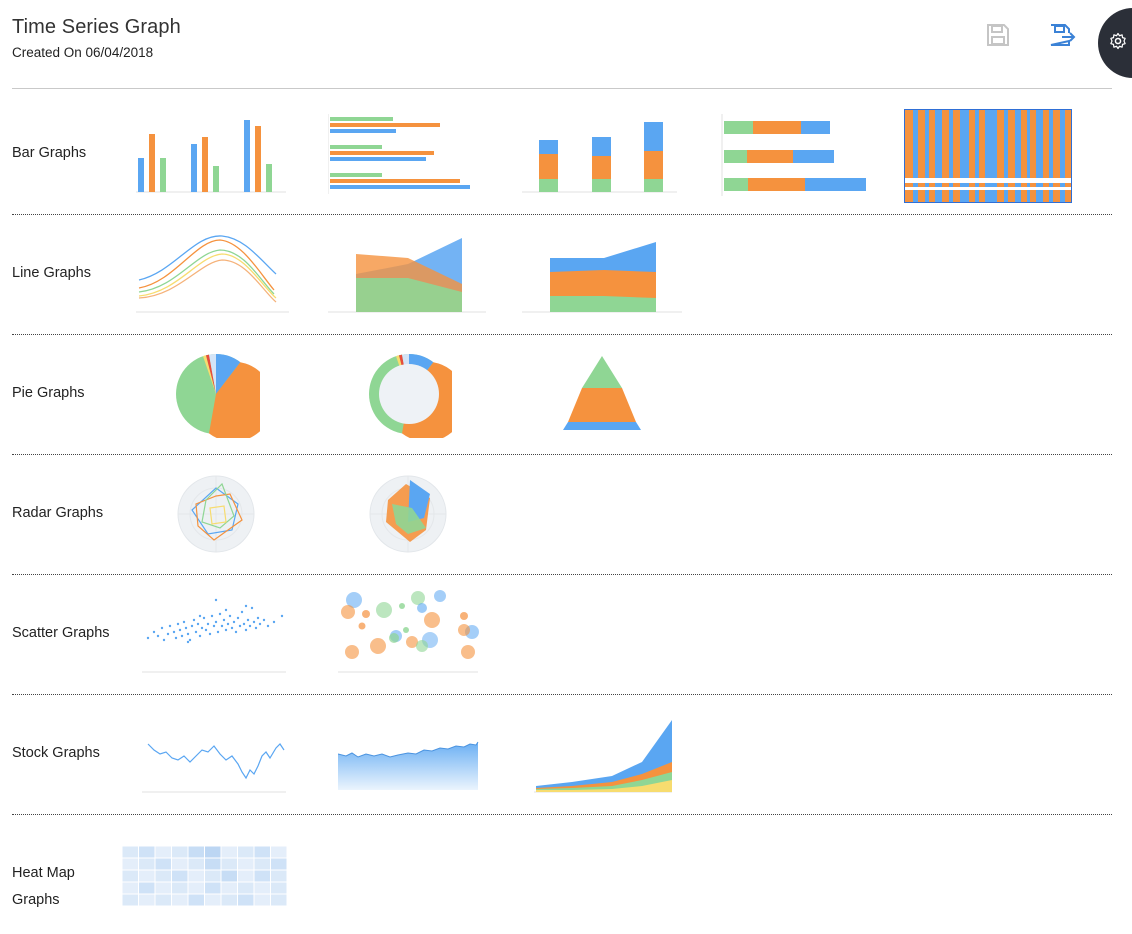 Image resolution: width=1132 pixels, height=934 pixels. I want to click on stock-graph-stacked-area-thumb, so click(605, 755).